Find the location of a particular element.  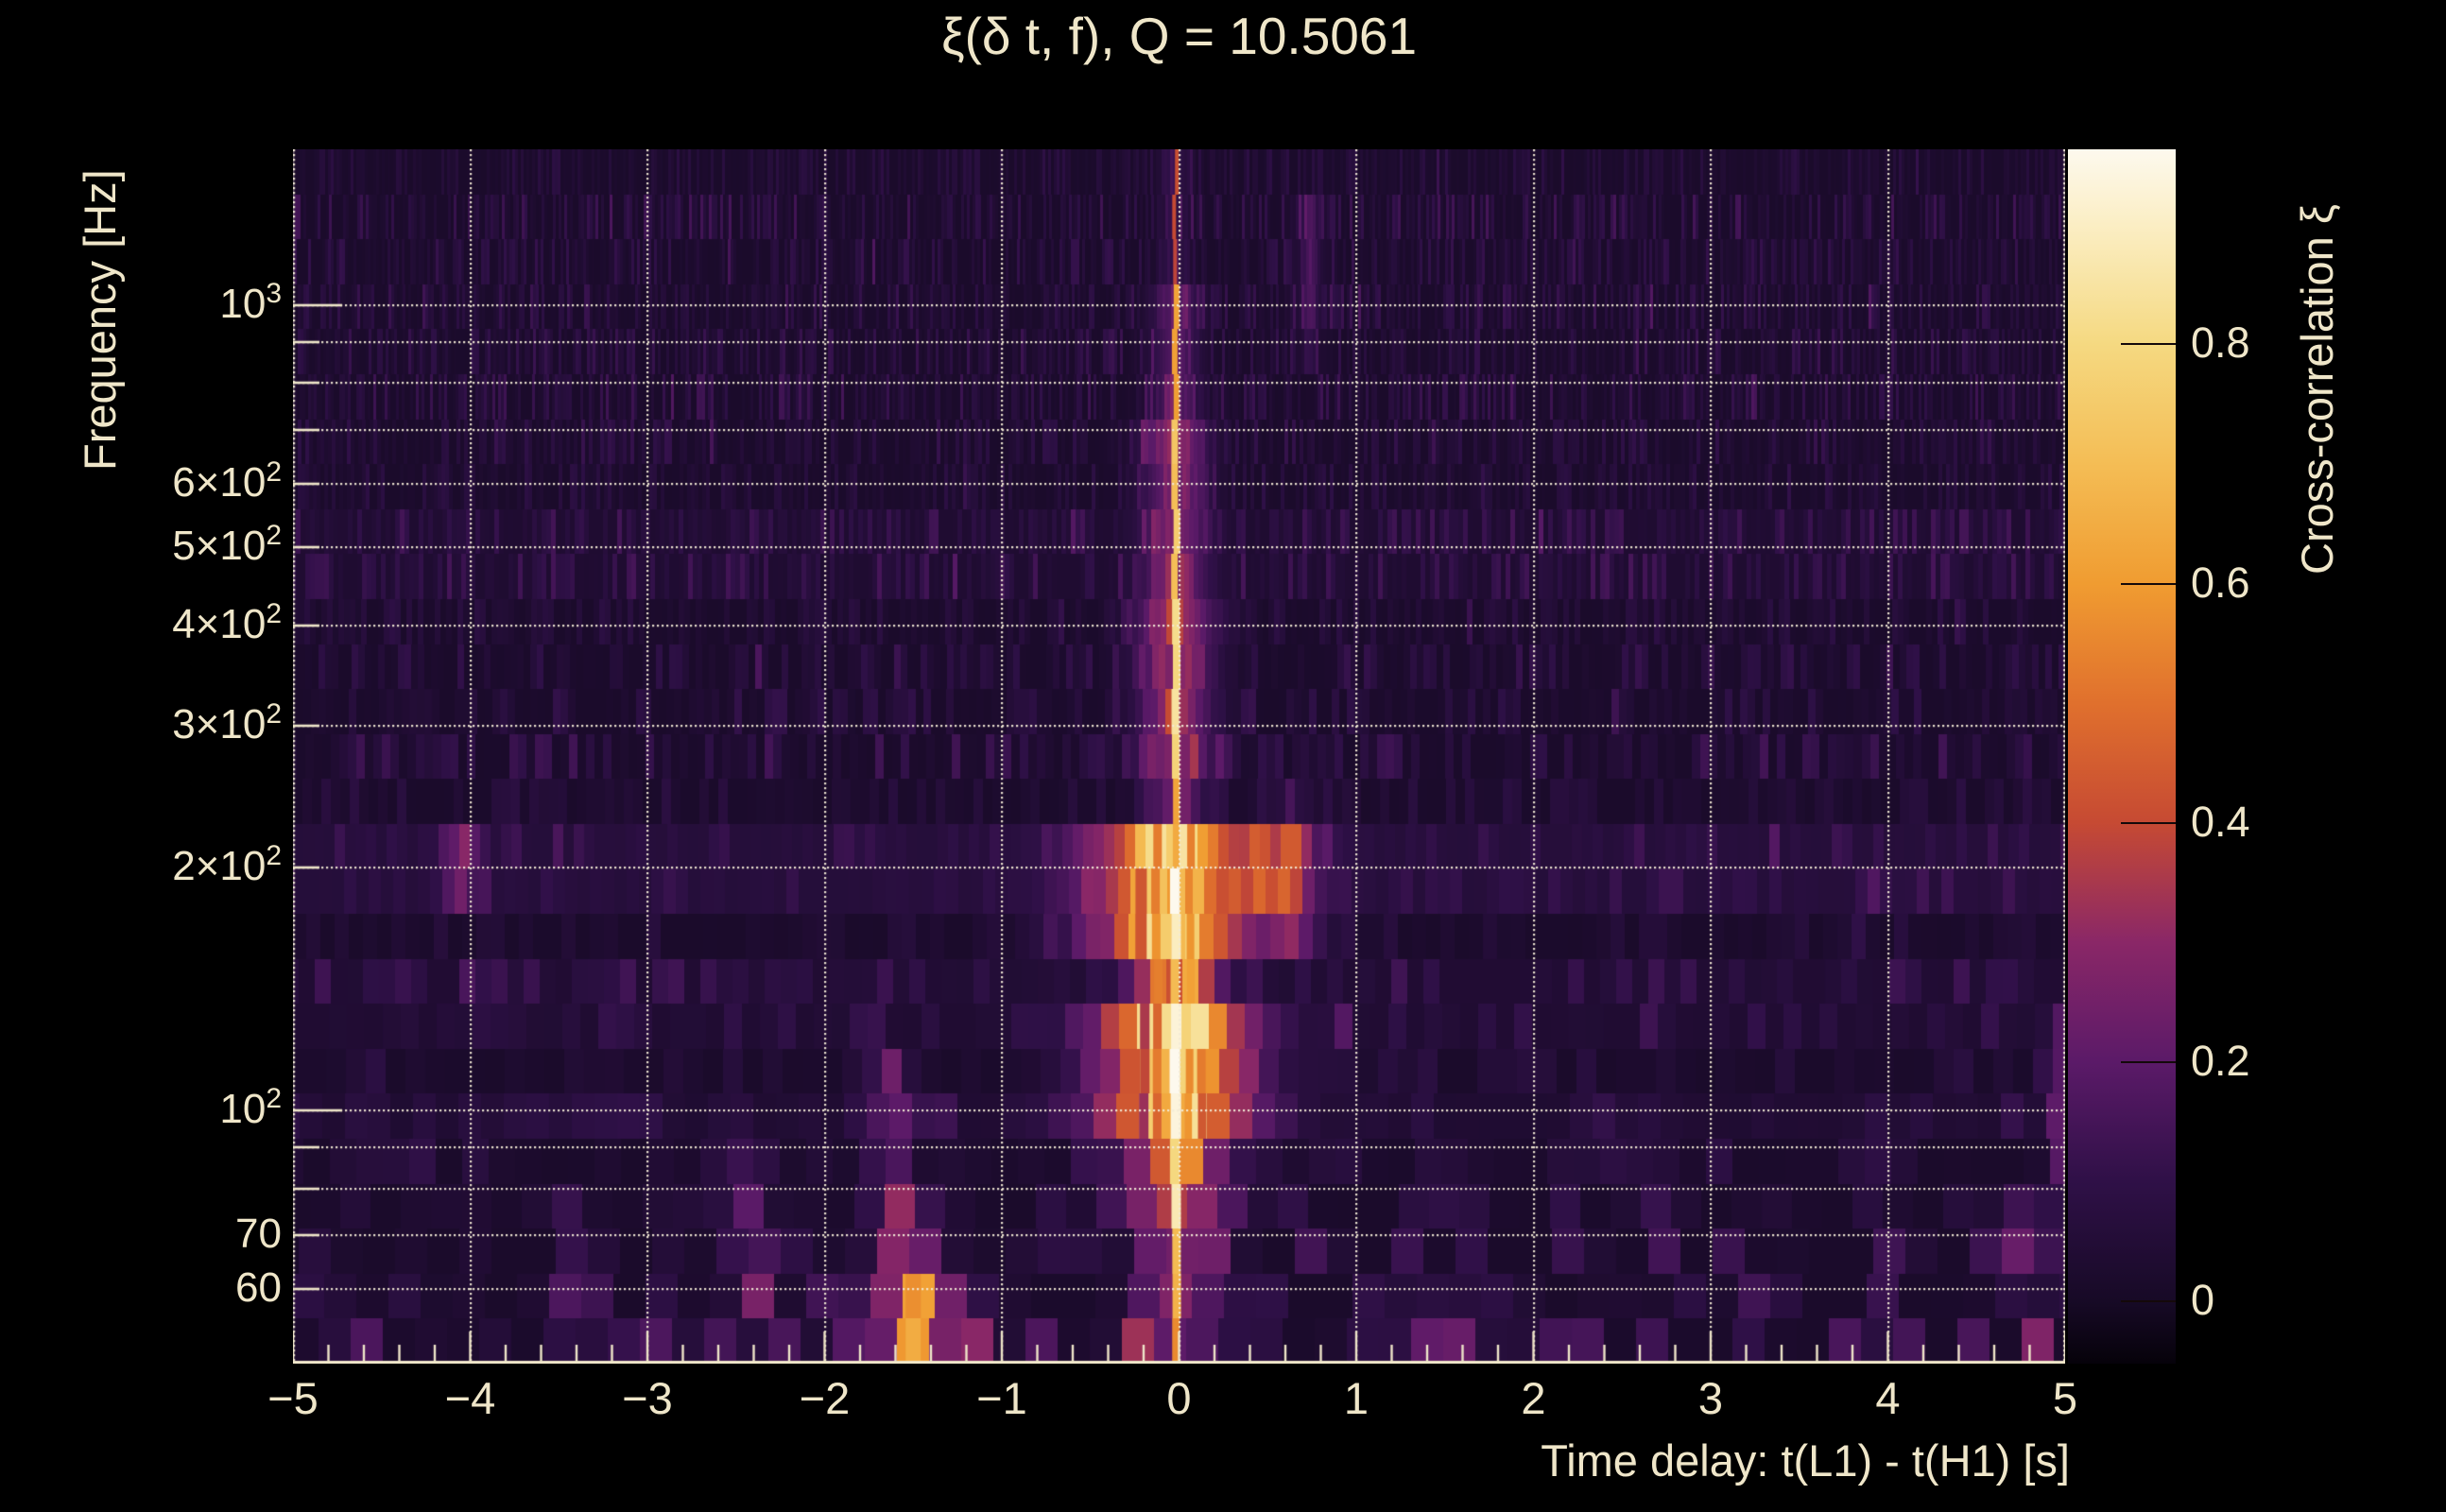

colorbar-tick-label-0.4: 0.4 is located at coordinates (2220, 821).